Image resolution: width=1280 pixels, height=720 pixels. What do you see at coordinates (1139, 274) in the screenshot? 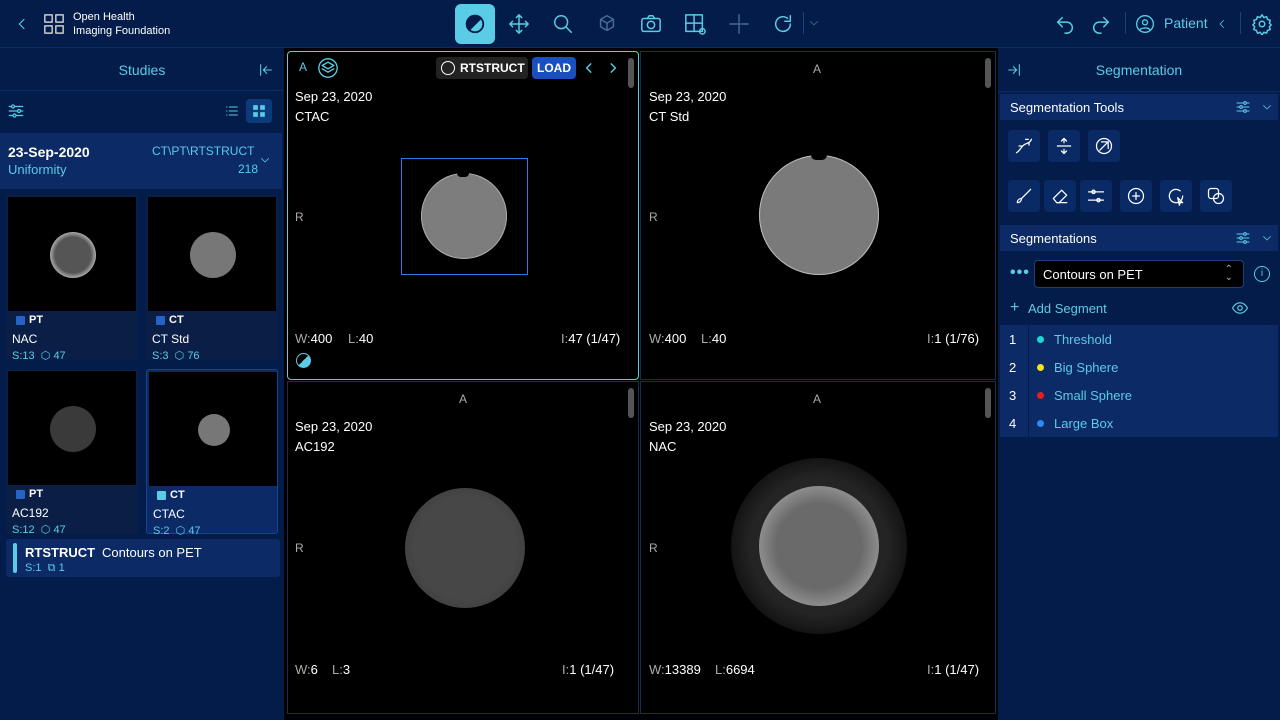
I see `segmentation-select: Contours on PET ⌃ ⌄` at bounding box center [1139, 274].